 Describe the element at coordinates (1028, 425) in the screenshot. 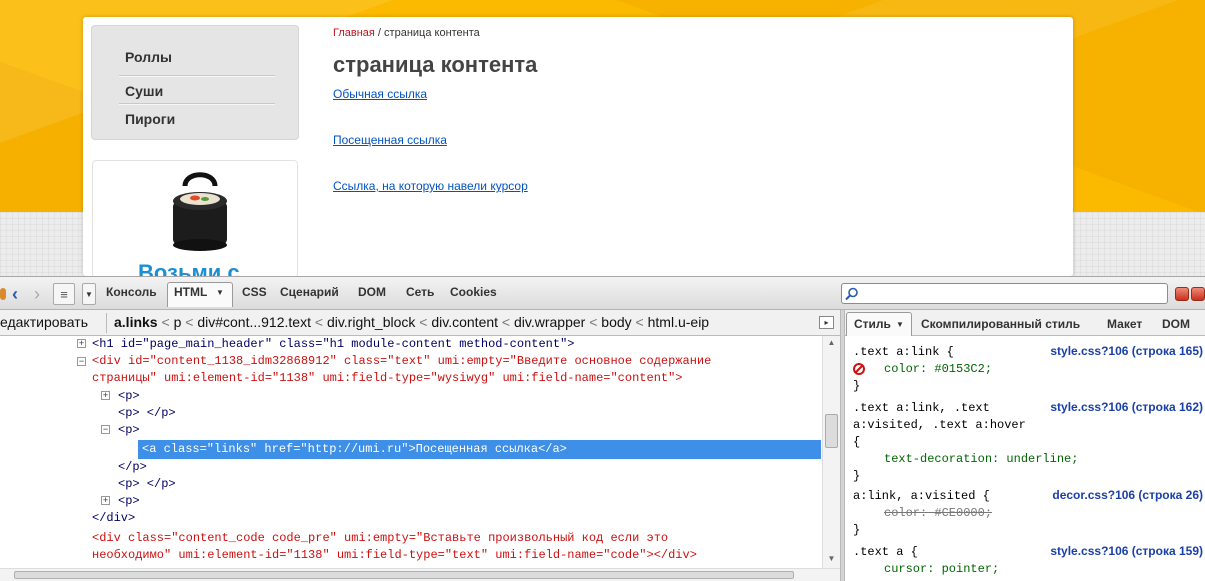

I see `css-selector-cont: a:visited, .text a:hover` at that location.